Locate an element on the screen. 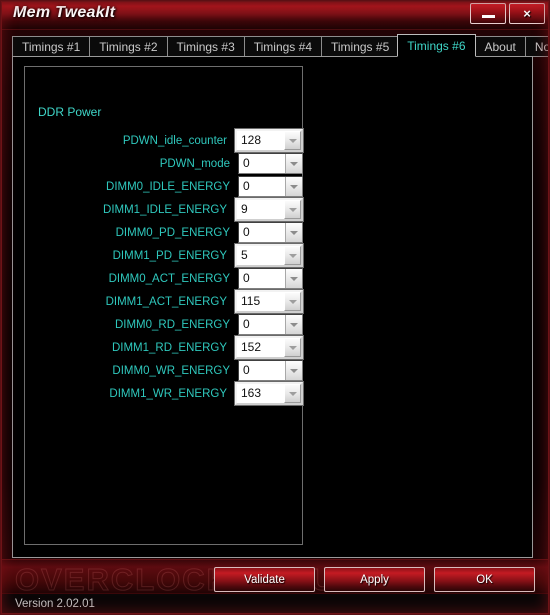 This screenshot has width=550, height=615. action-buttons: Validate Apply OK is located at coordinates (374, 579).